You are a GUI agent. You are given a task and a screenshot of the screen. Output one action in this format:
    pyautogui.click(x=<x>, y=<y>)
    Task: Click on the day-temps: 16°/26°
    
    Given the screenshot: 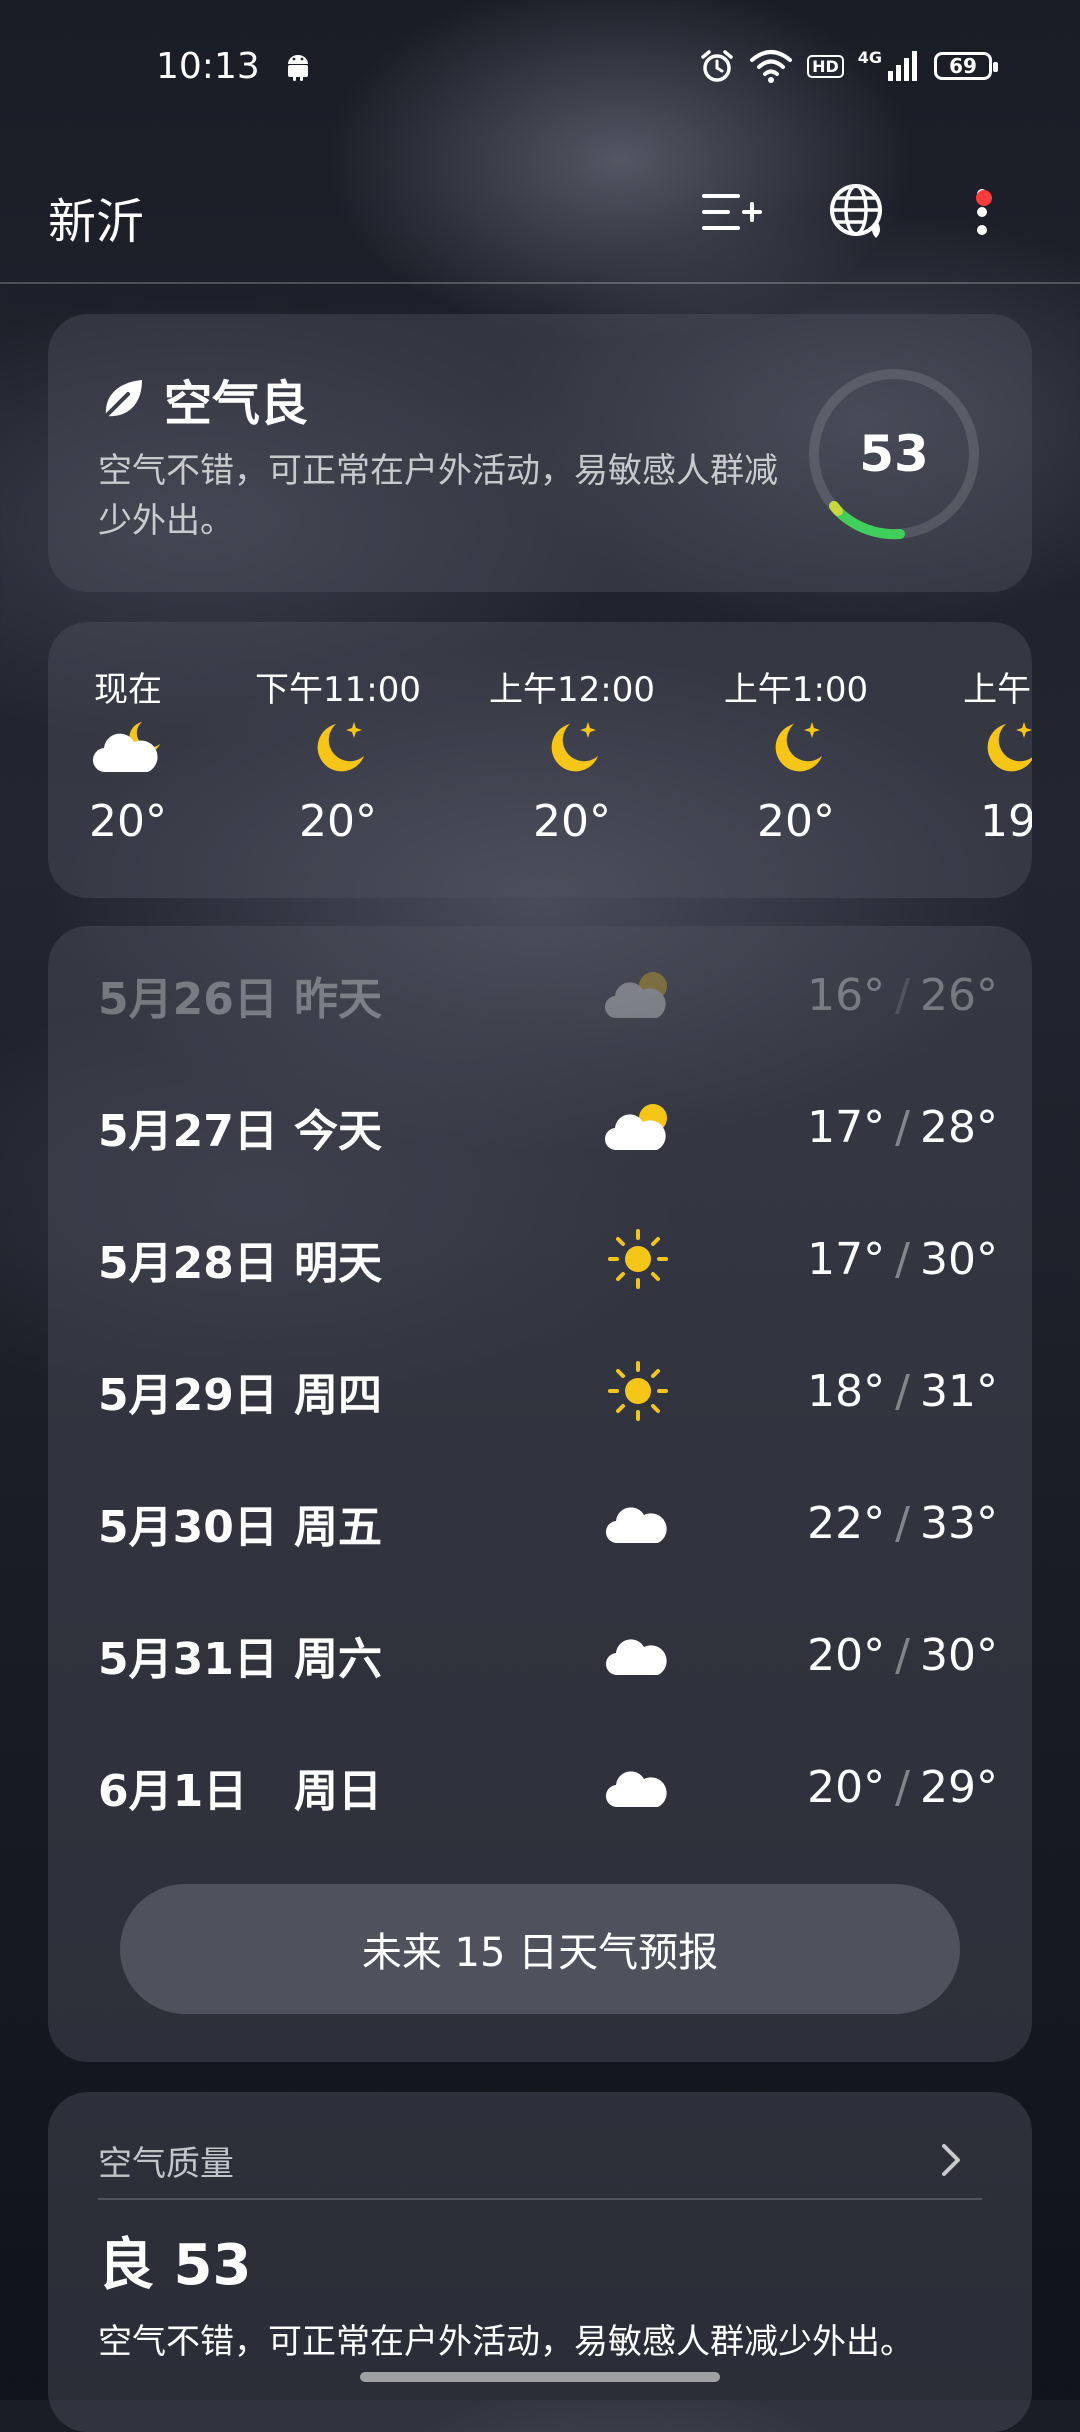 What is the action you would take?
    pyautogui.click(x=902, y=995)
    